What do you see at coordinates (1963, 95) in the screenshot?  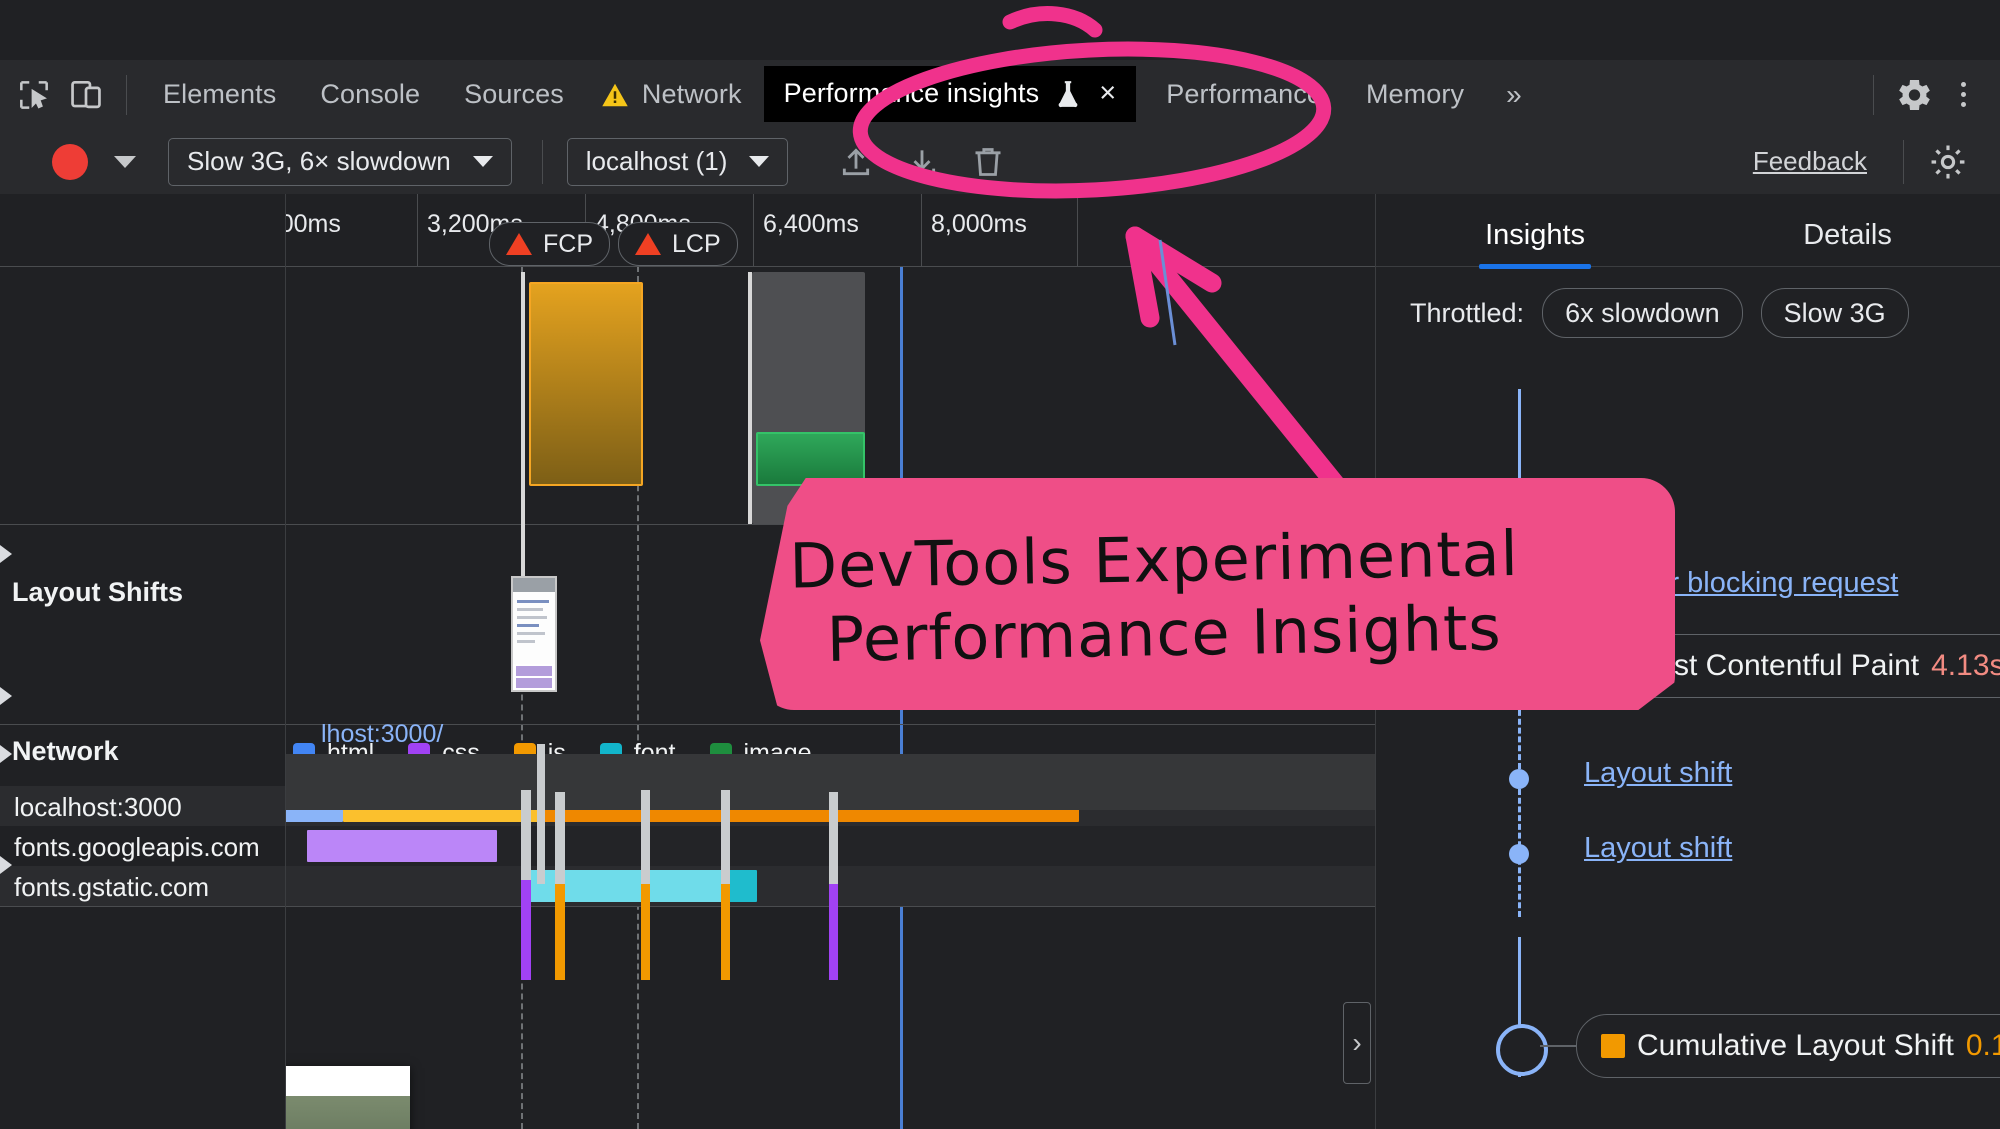 I see `kebab-menu-icon` at bounding box center [1963, 95].